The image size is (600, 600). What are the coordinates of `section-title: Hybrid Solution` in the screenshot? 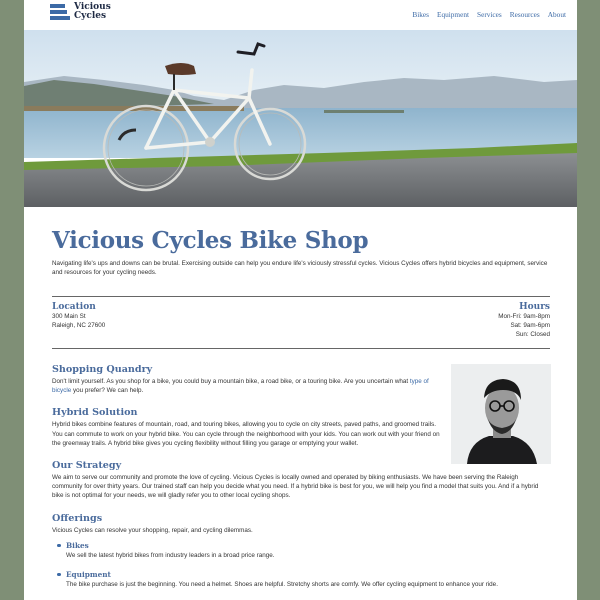 It's located at (95, 413).